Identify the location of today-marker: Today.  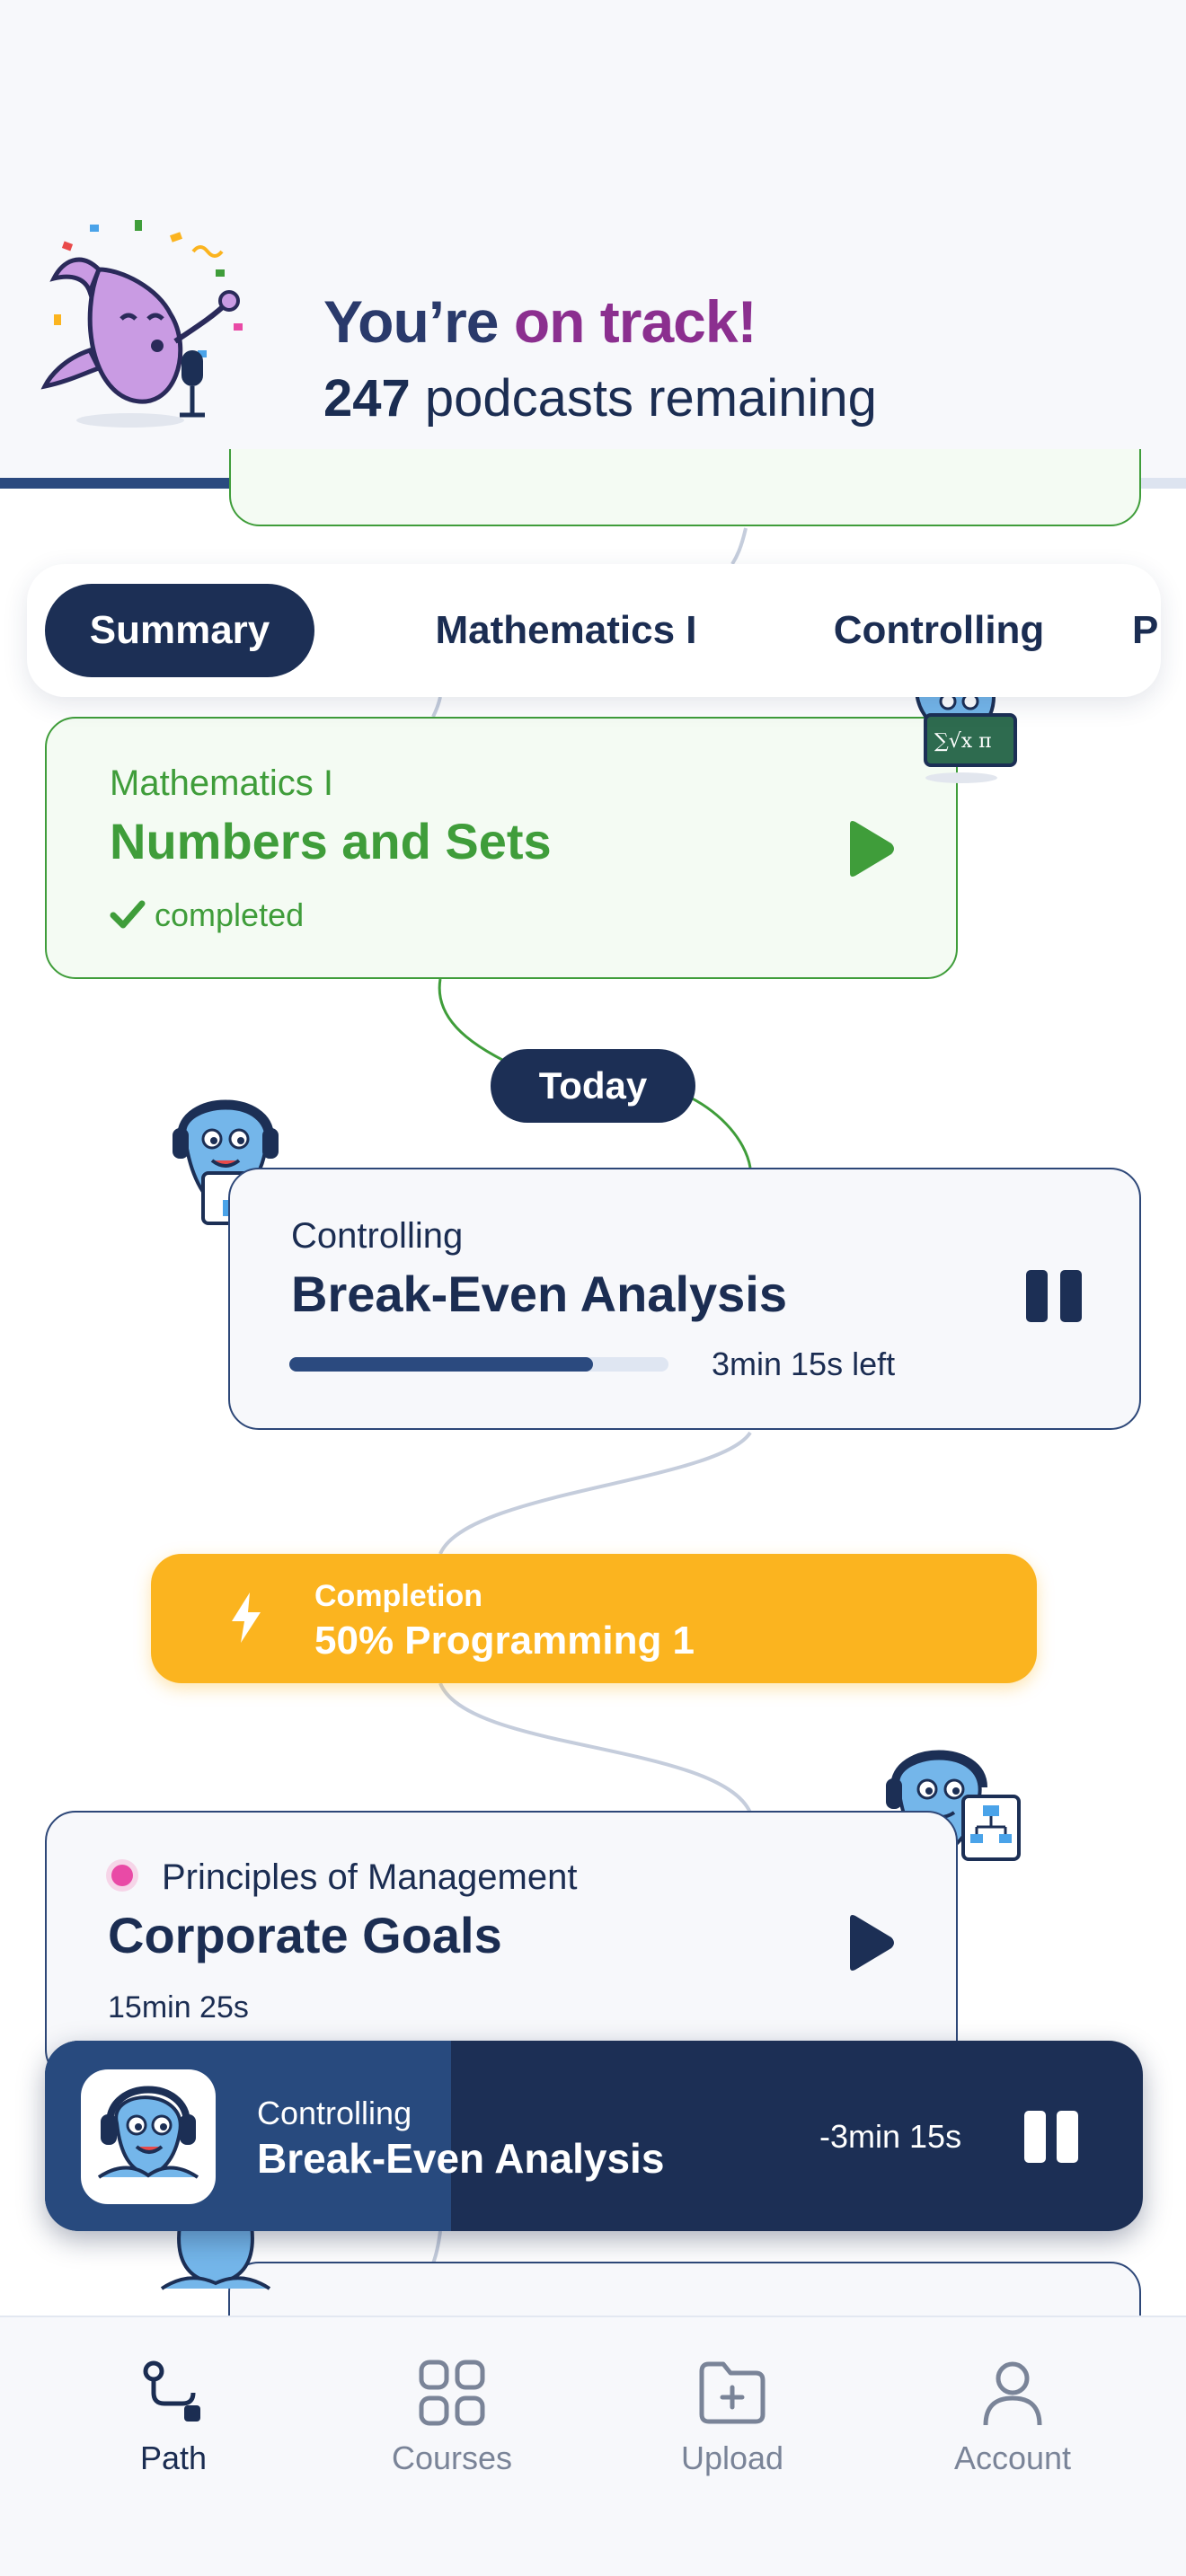
(593, 1086).